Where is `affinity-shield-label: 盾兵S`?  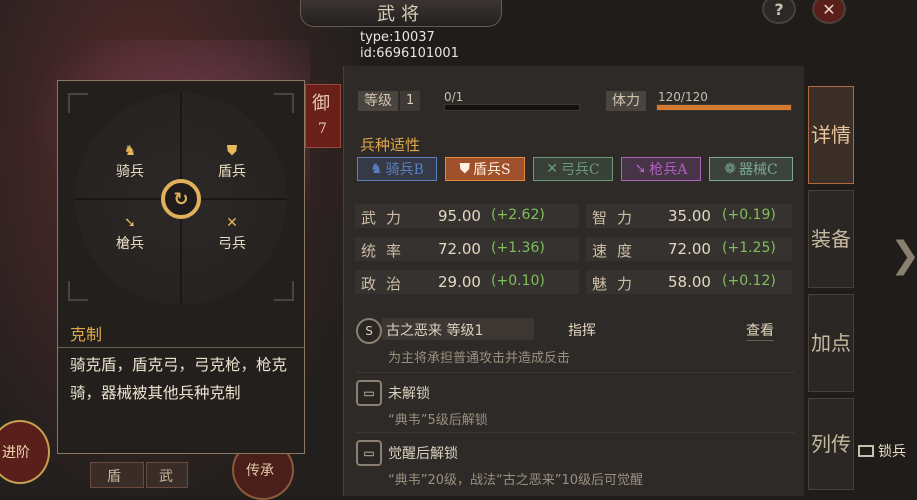
affinity-shield-label: 盾兵S is located at coordinates (491, 170).